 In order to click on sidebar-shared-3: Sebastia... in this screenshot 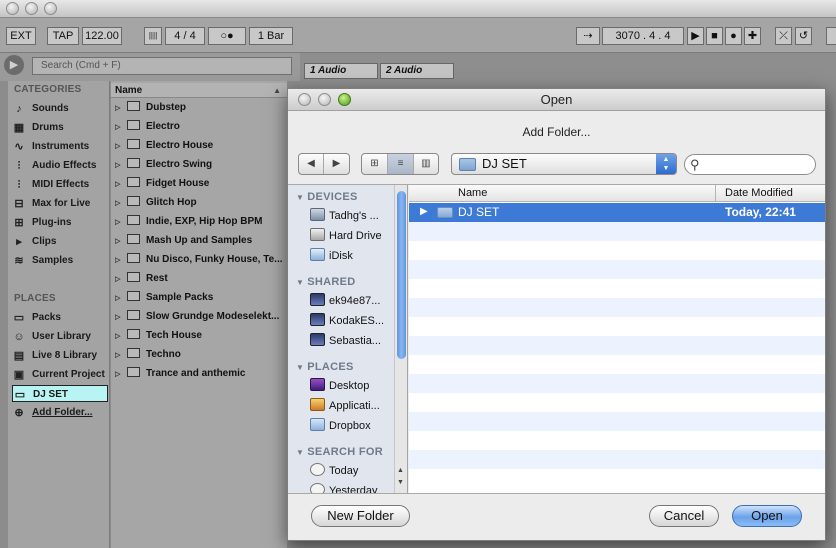, I will do `click(352, 341)`.